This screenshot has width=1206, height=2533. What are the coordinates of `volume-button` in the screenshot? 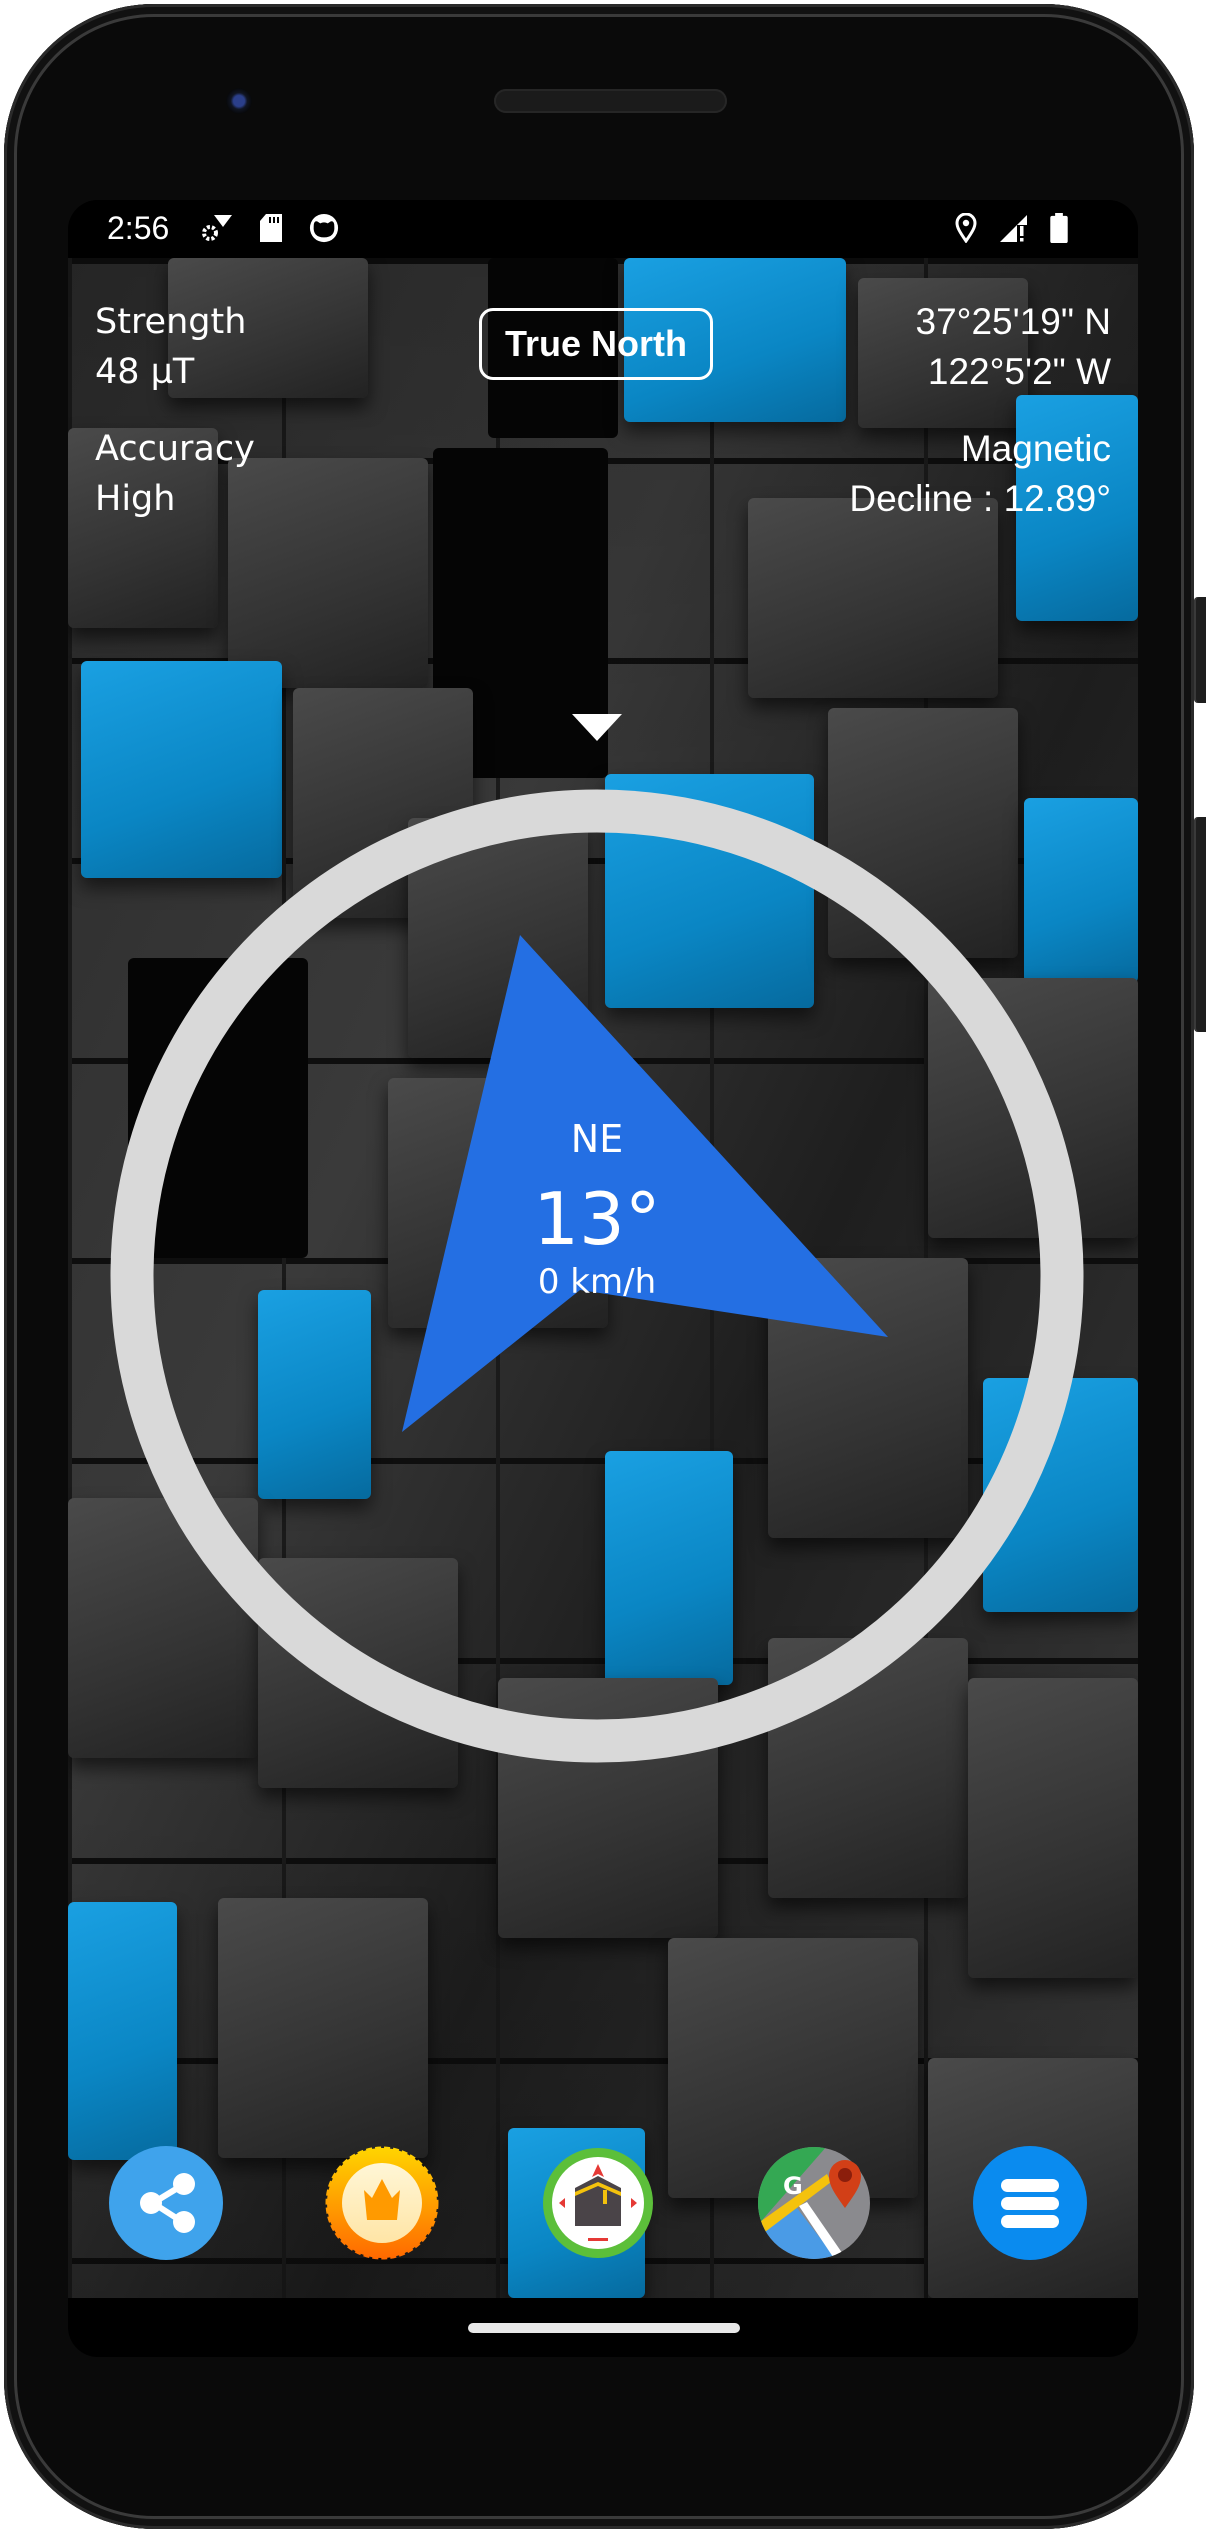 It's located at (1200, 924).